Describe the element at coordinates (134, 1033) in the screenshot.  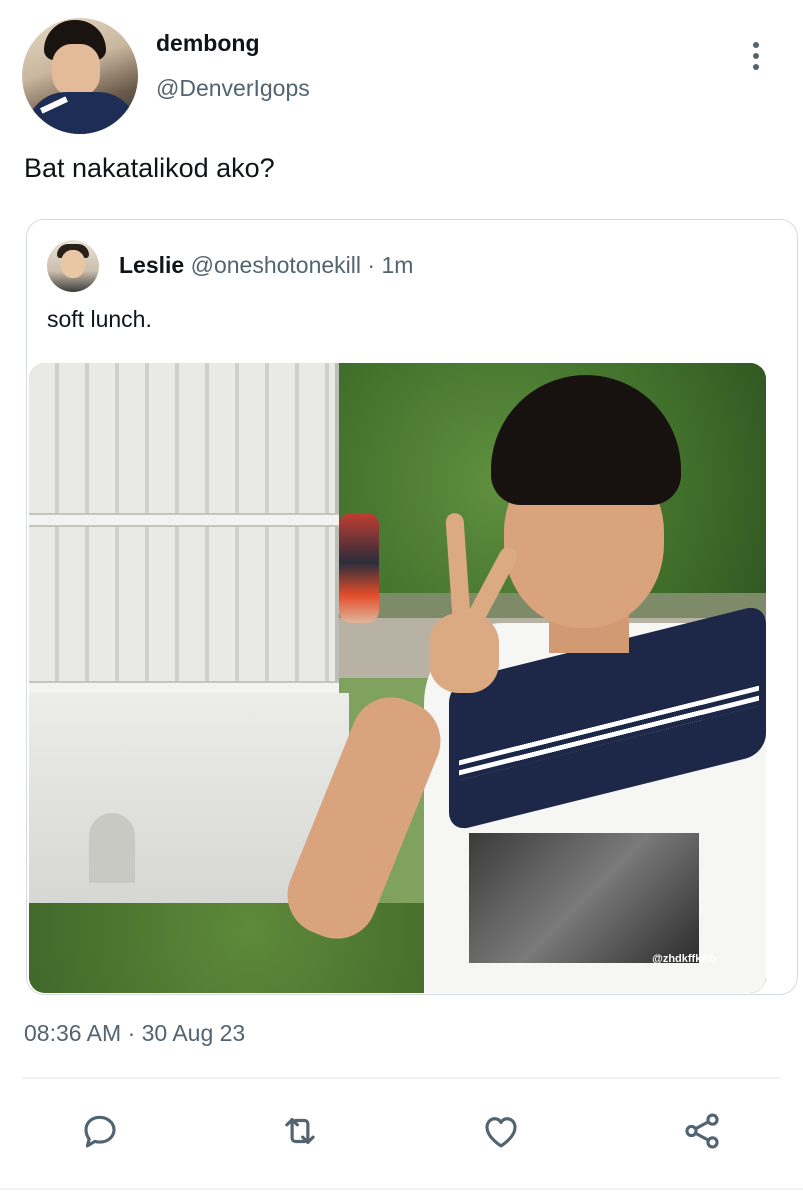
I see `tweet-timestamp: 08:36 AM · 30 Aug 23` at that location.